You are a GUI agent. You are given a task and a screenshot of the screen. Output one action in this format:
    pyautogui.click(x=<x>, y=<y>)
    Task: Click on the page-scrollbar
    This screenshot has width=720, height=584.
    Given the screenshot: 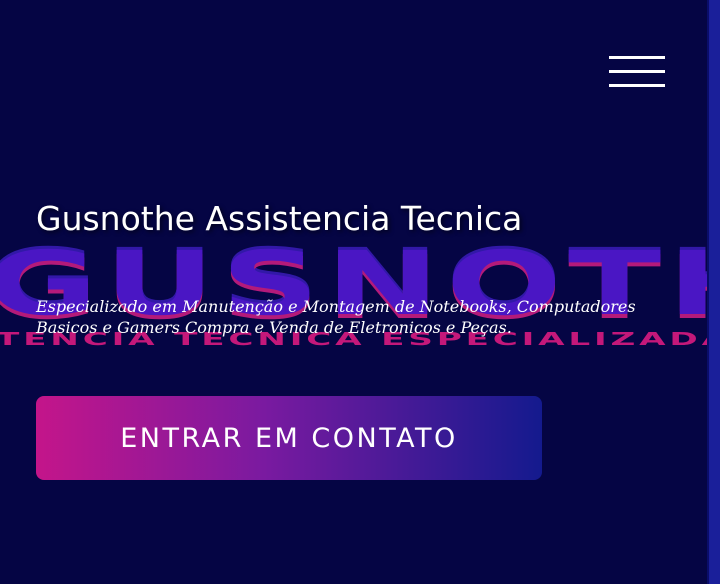 What is the action you would take?
    pyautogui.click(x=713, y=292)
    